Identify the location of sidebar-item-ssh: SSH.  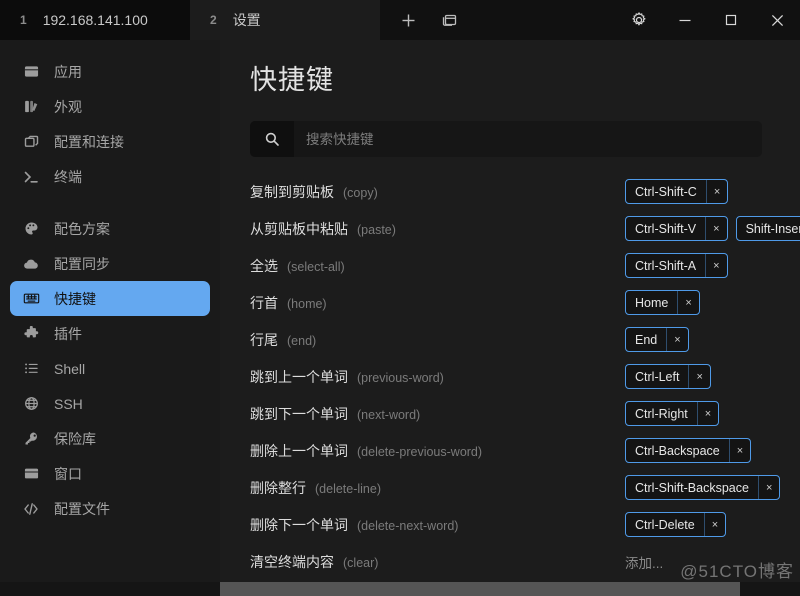
(110, 403).